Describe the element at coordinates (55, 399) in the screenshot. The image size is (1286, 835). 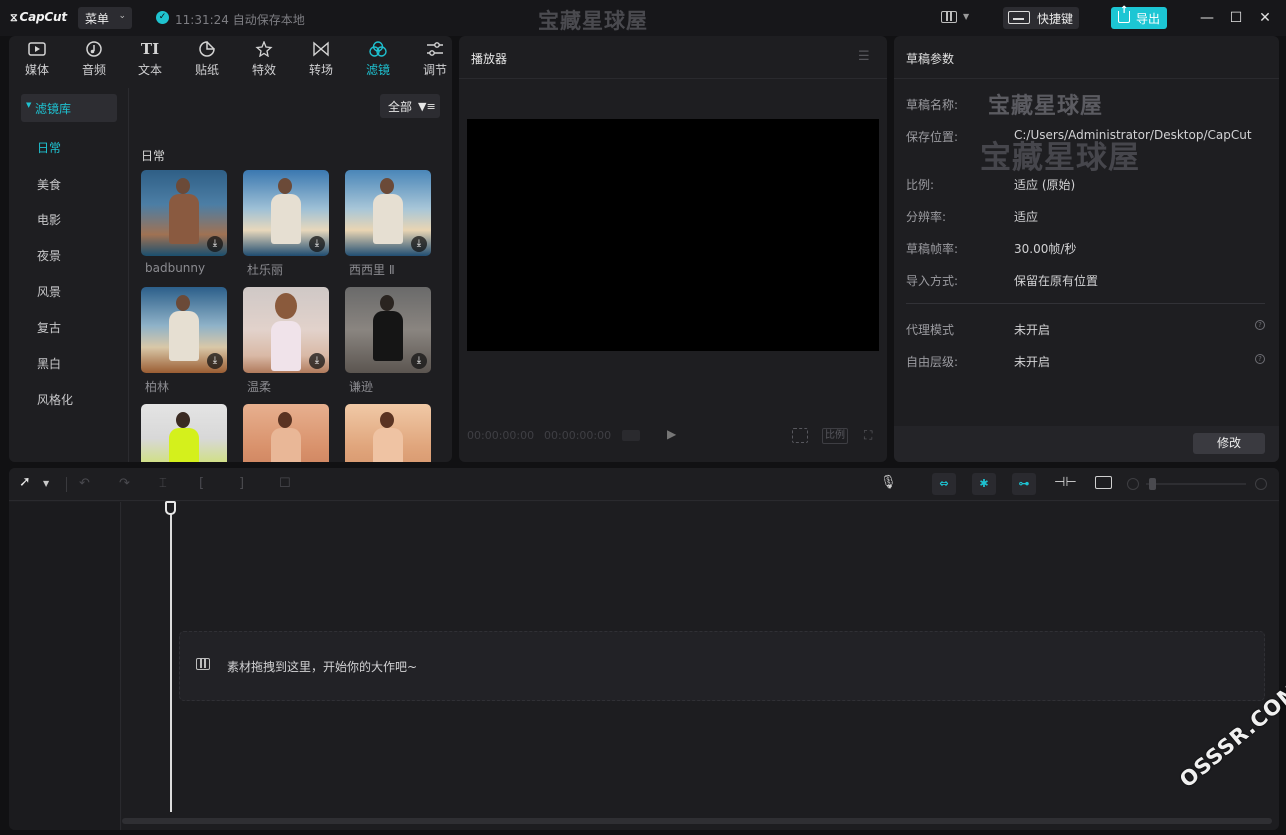
I see `category-stylized: 风格化` at that location.